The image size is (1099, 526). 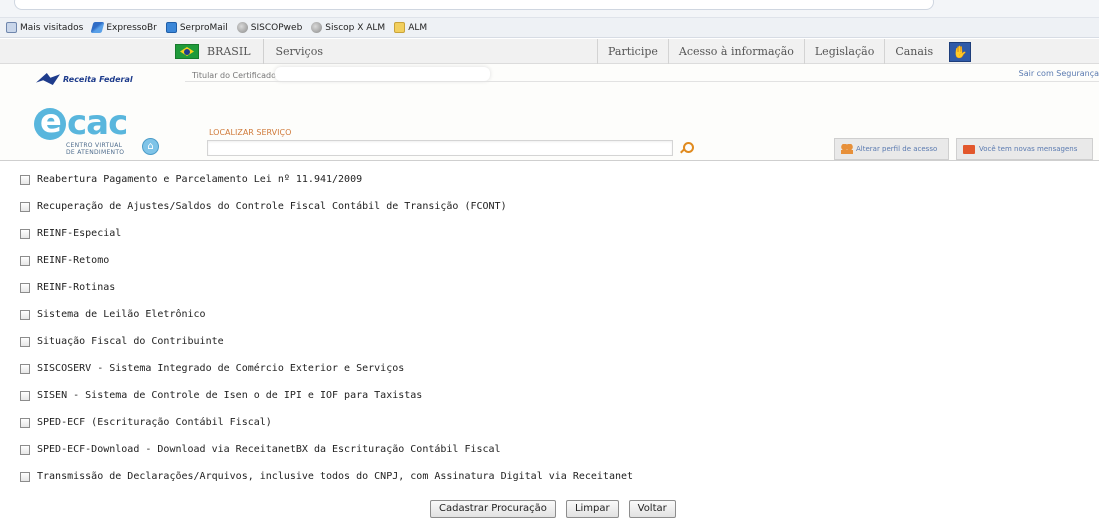 I want to click on folder-icon, so click(x=400, y=27).